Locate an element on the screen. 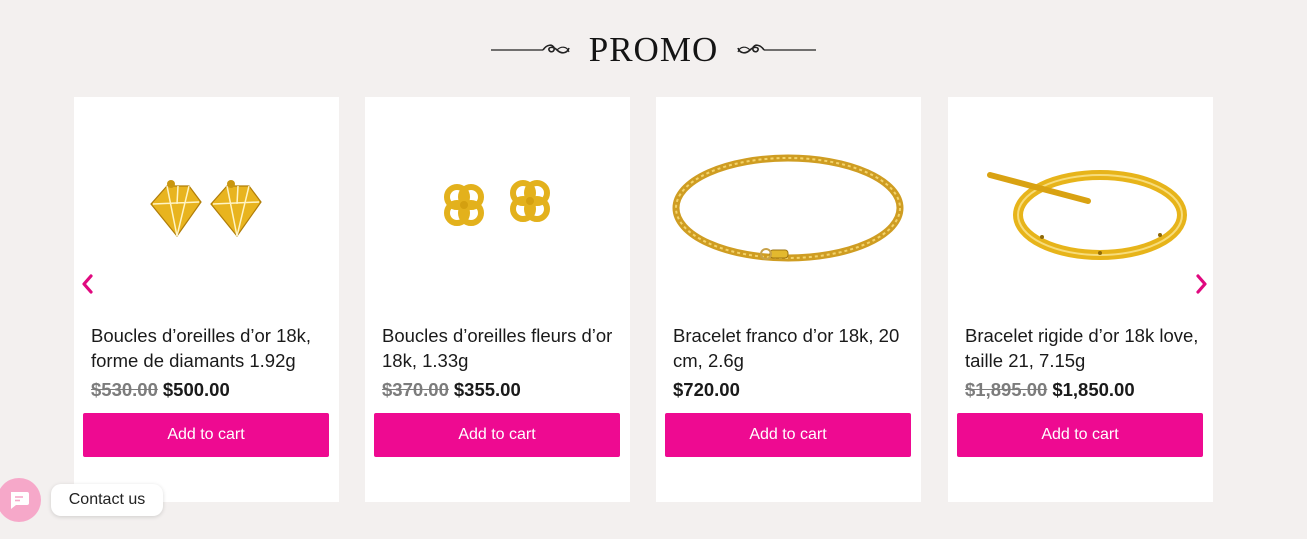 The height and width of the screenshot is (539, 1307). bangle-bracelet-image is located at coordinates (1087, 214).